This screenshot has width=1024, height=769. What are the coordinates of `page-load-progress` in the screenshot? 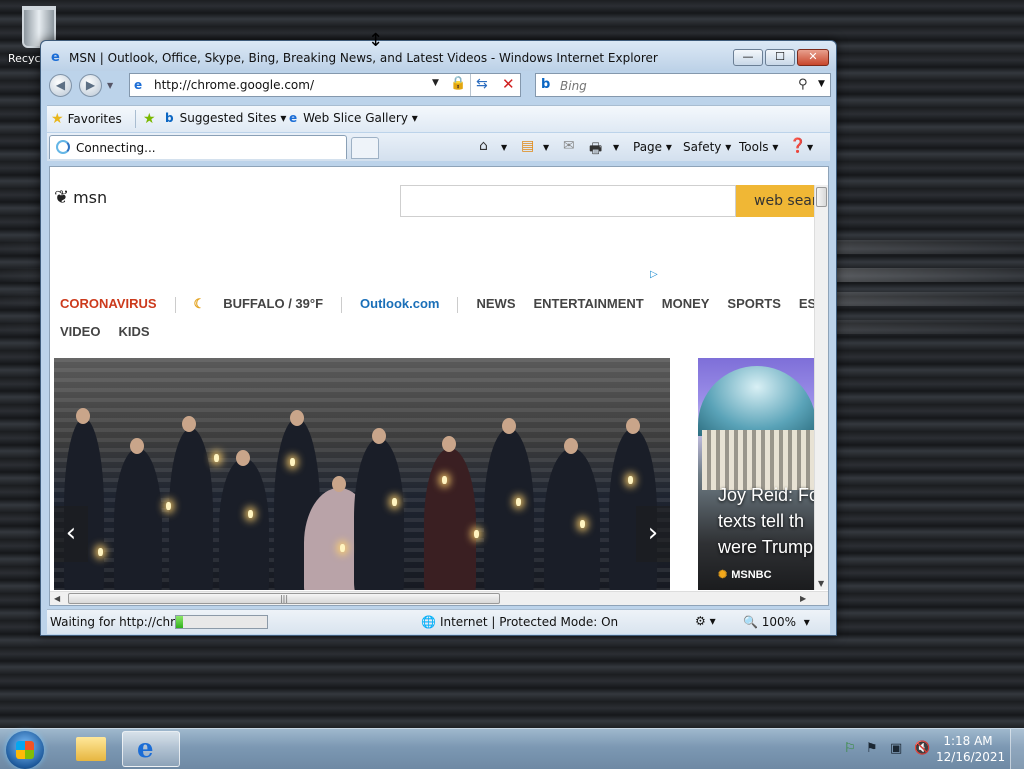 It's located at (221, 622).